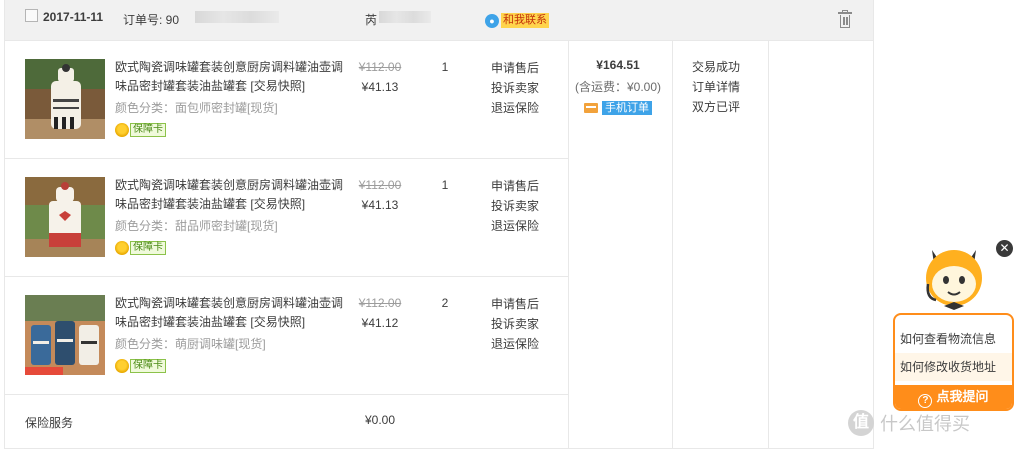 This screenshot has height=449, width=1015. I want to click on shop-name-redacted, so click(405, 17).